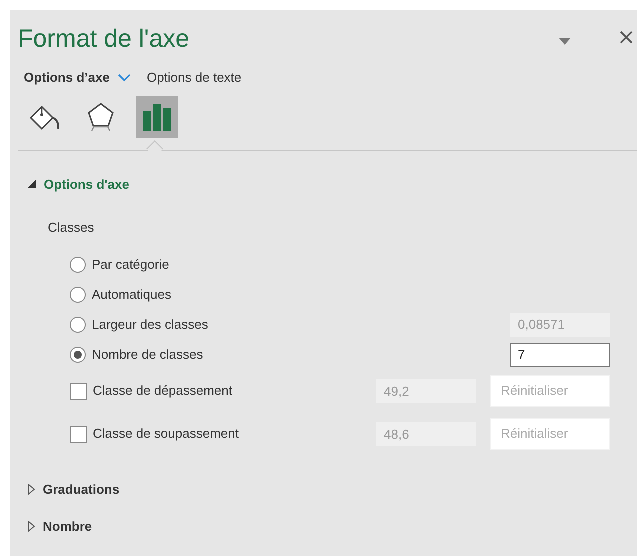  What do you see at coordinates (67, 78) in the screenshot?
I see `tab: Options d’axe` at bounding box center [67, 78].